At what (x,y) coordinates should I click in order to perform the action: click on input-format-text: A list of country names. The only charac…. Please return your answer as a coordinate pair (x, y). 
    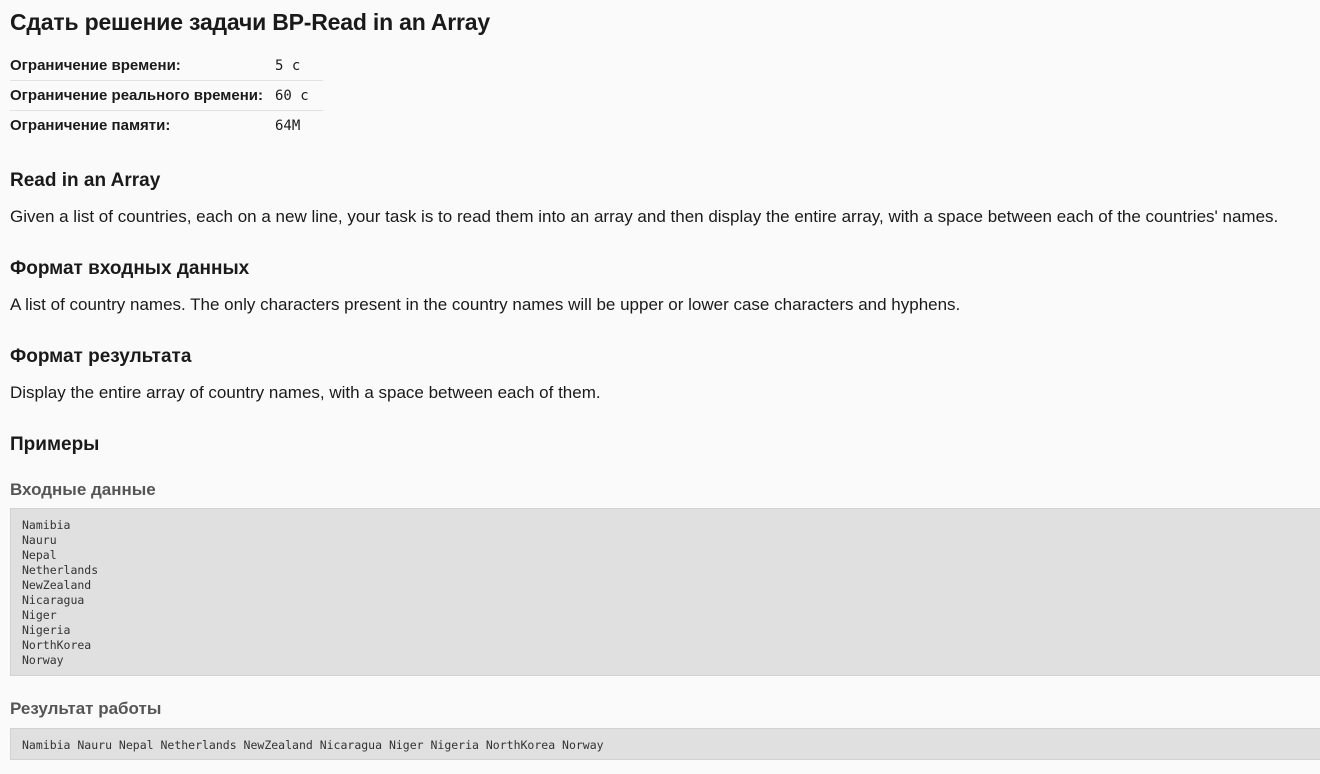
    Looking at the image, I should click on (485, 304).